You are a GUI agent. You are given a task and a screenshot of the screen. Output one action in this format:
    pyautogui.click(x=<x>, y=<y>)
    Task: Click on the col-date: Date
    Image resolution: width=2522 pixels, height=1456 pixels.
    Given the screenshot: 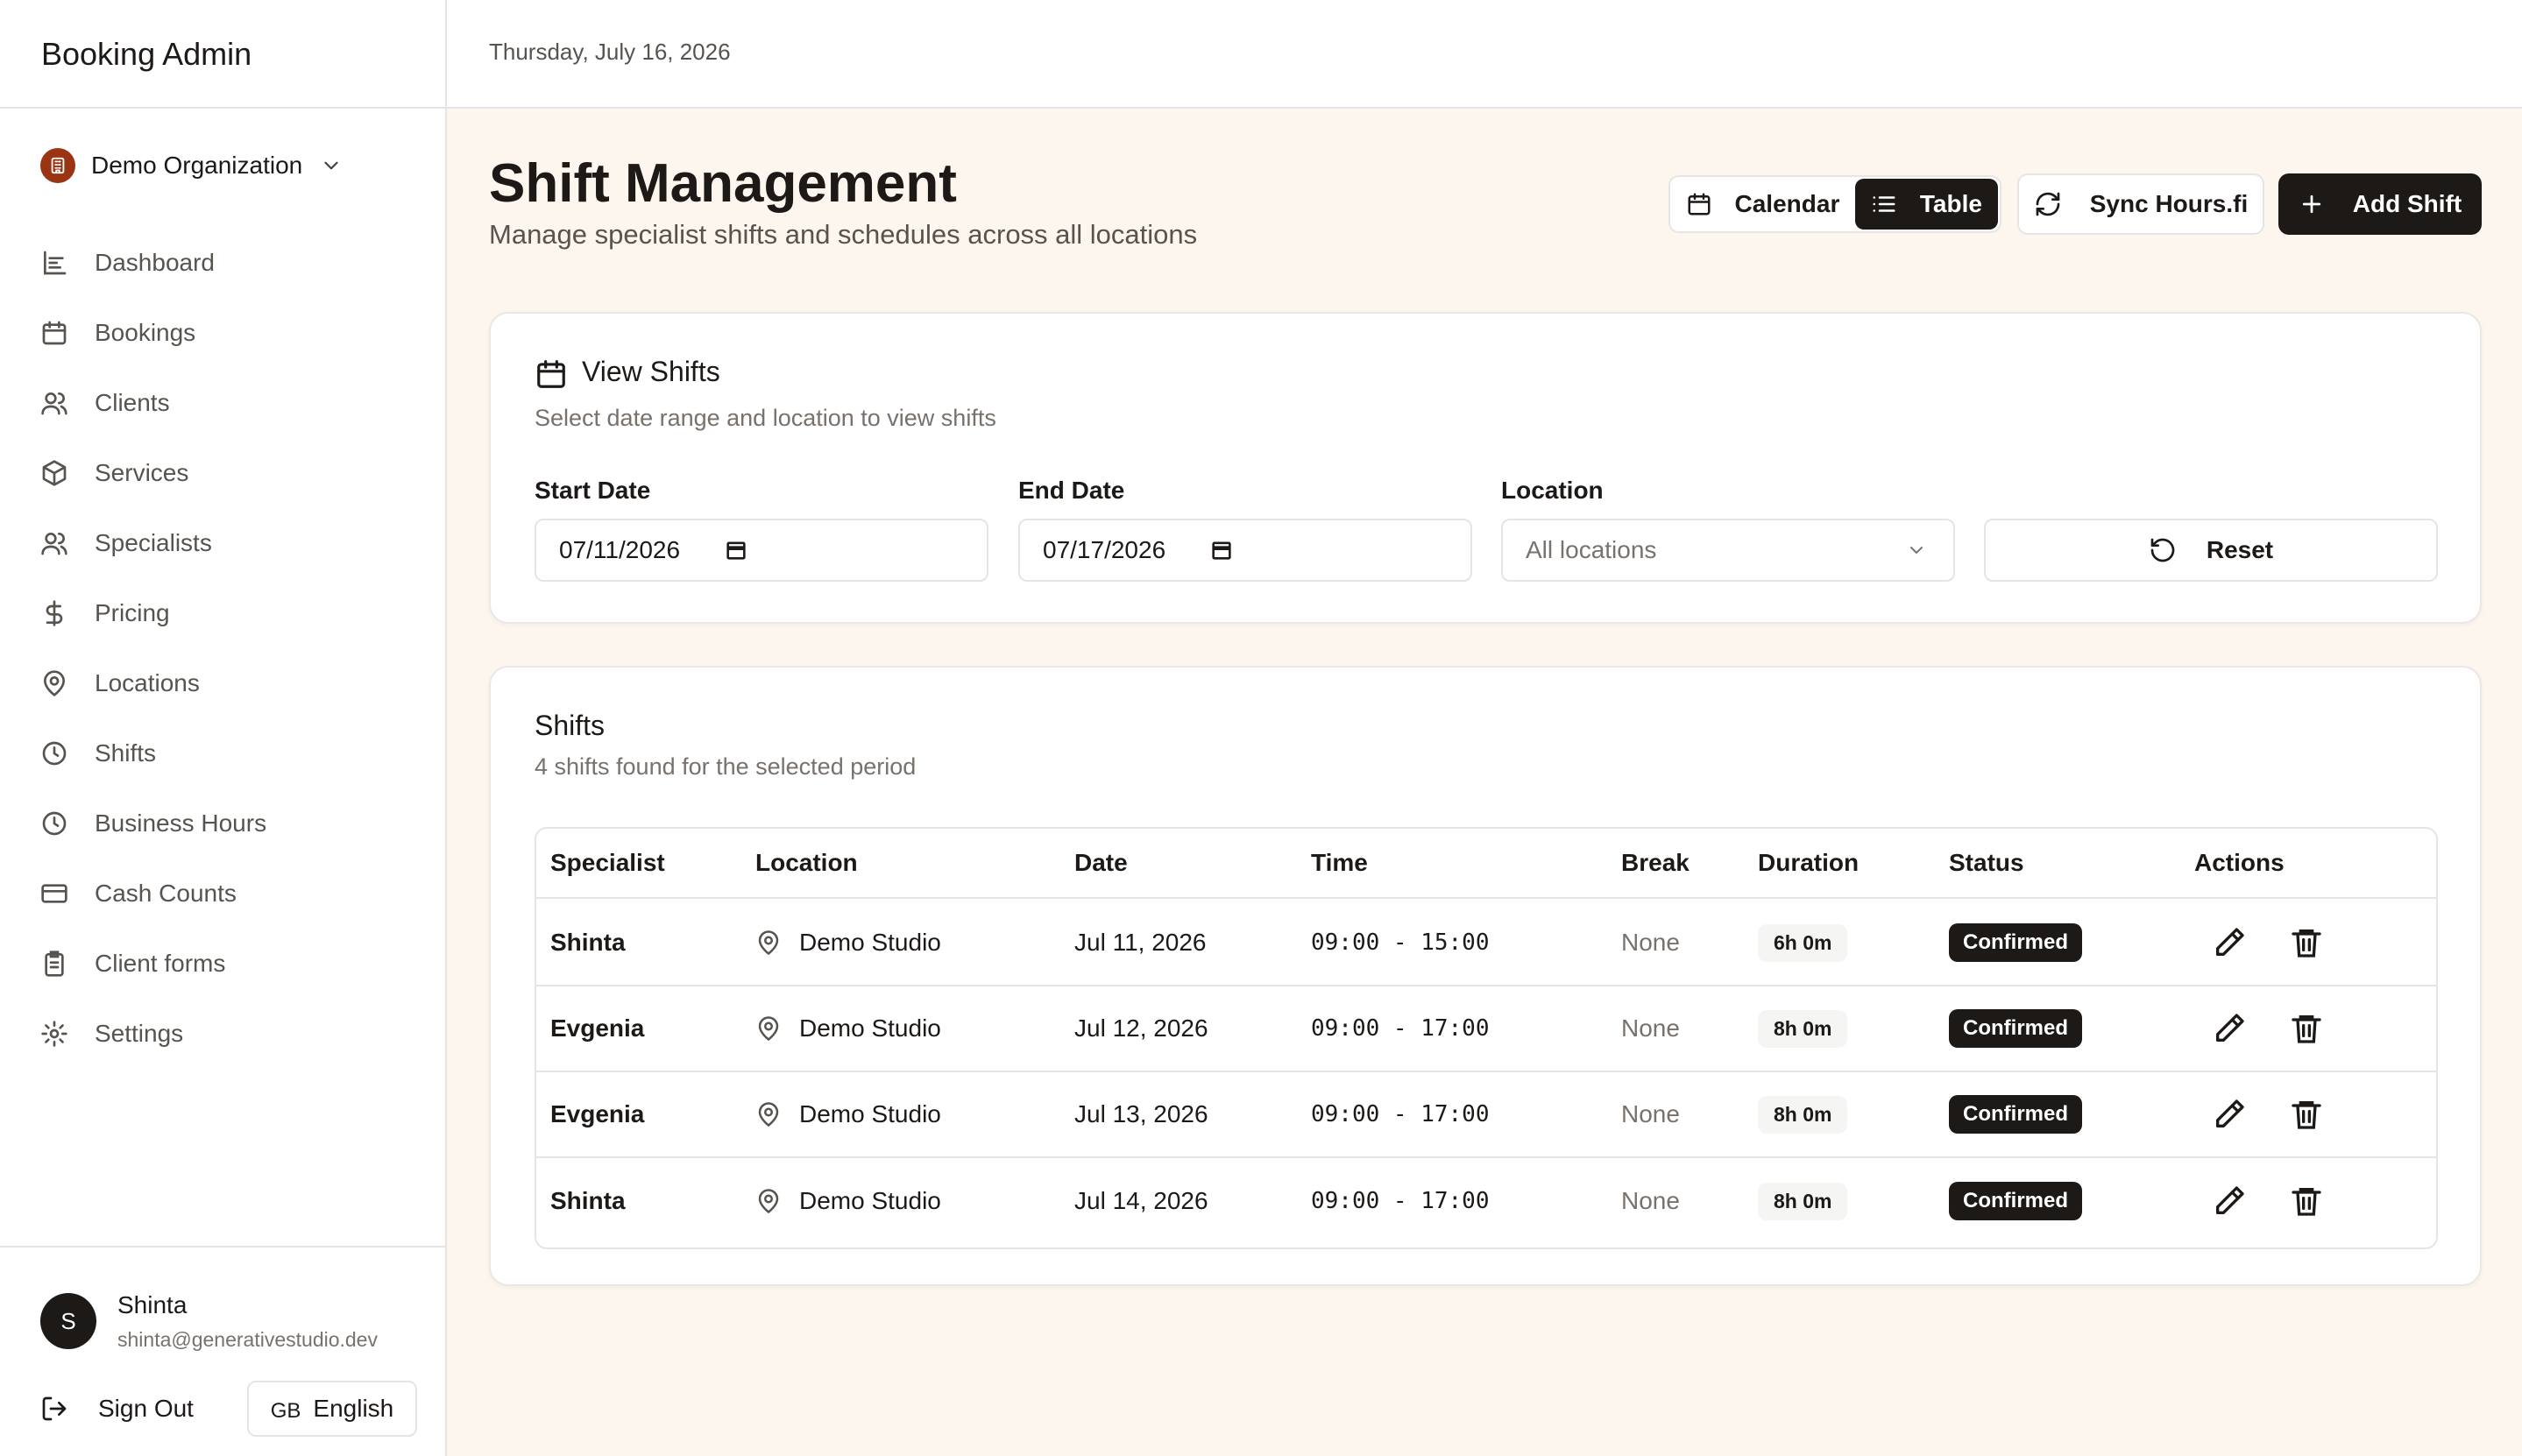 What is the action you would take?
    pyautogui.click(x=1101, y=862)
    